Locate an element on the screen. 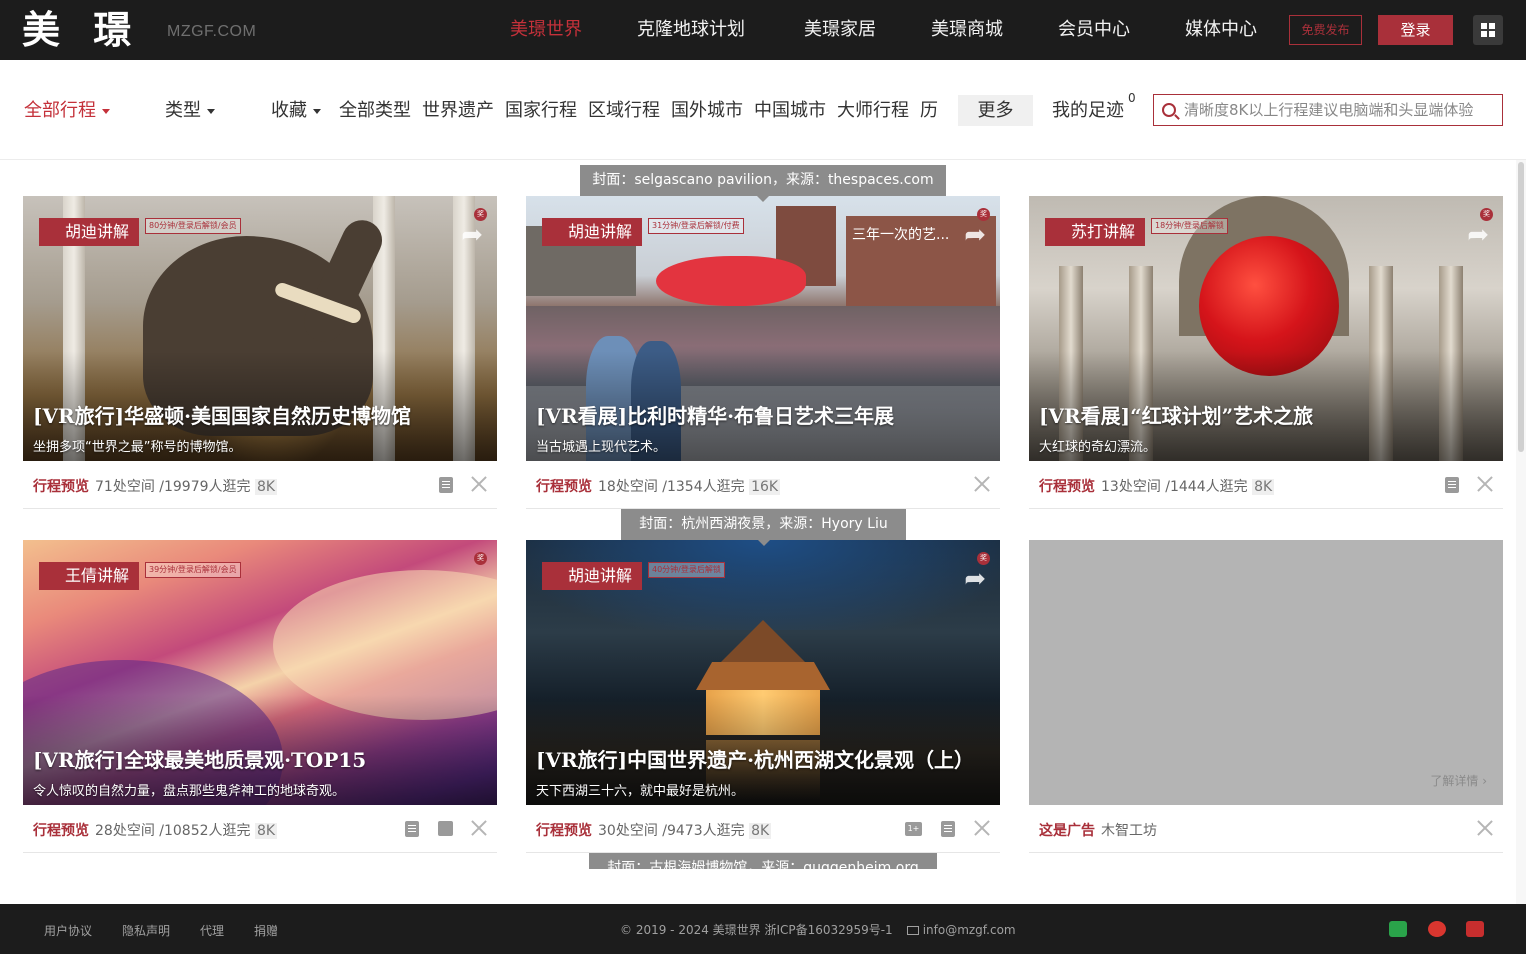 This screenshot has height=954, width=1526. all-trips-dropdown: 全部行程 is located at coordinates (67, 111).